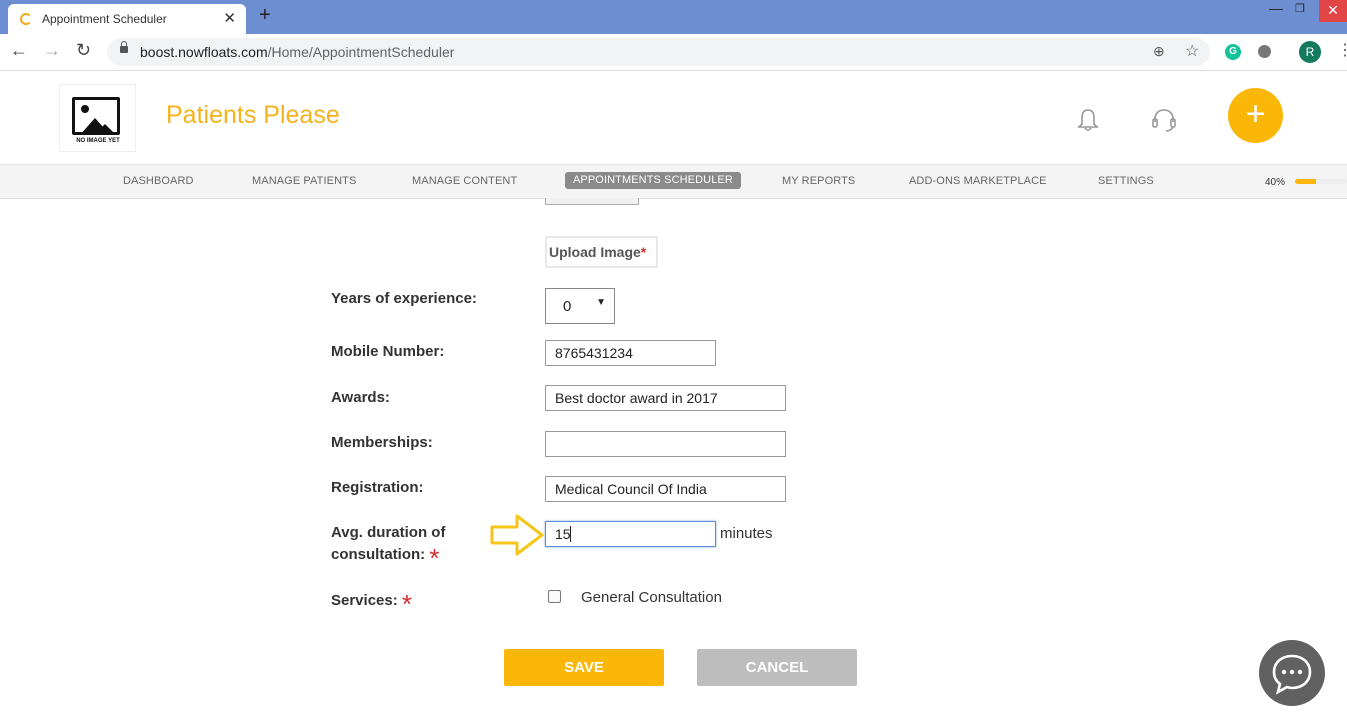 Image resolution: width=1347 pixels, height=718 pixels. Describe the element at coordinates (665, 444) in the screenshot. I see `memberships-input` at that location.